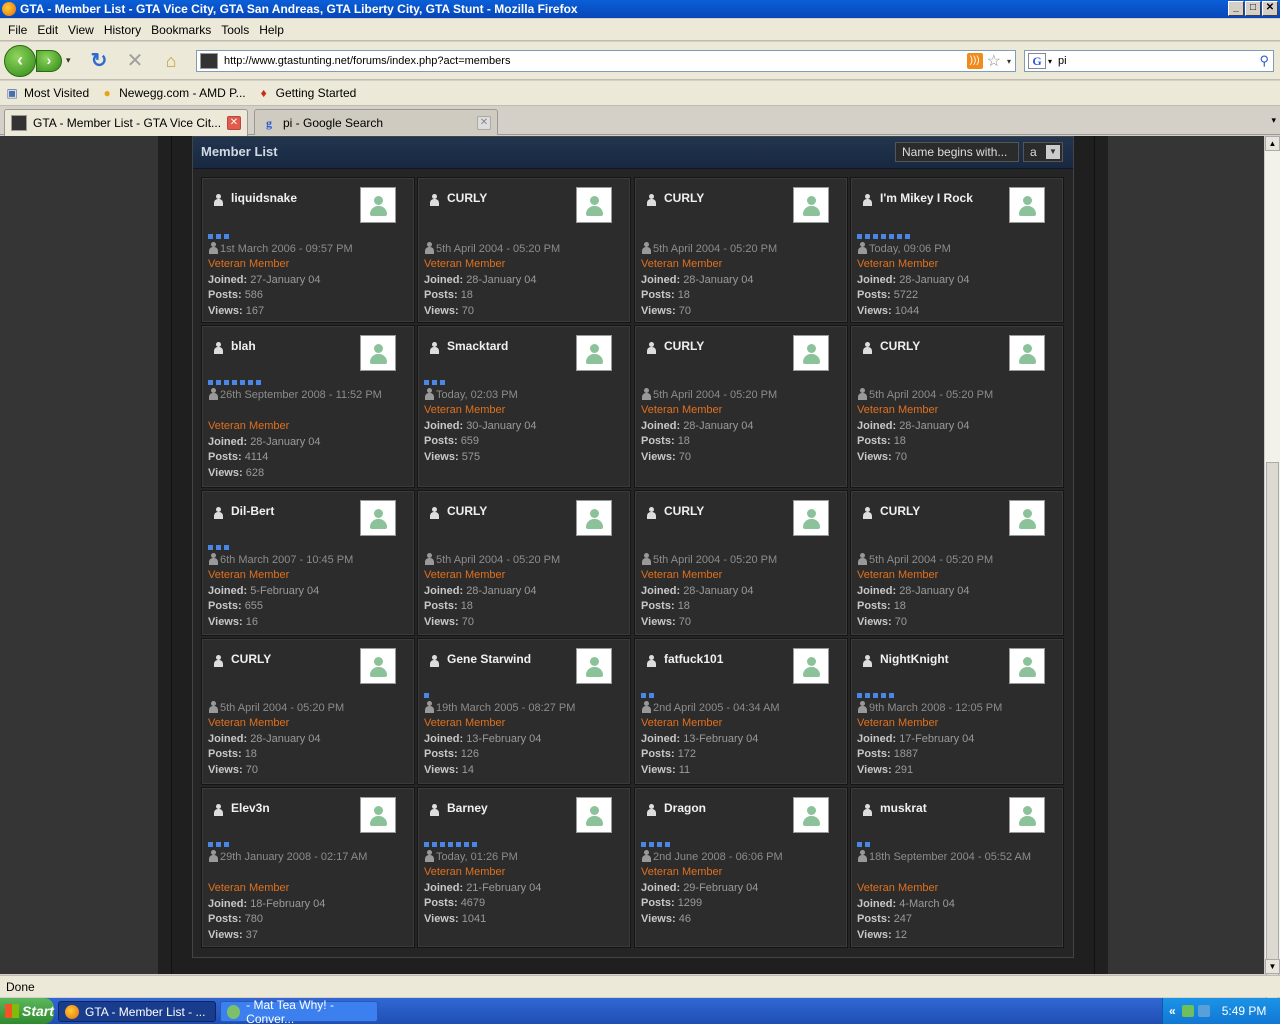 The image size is (1280, 1024). I want to click on member-name-link: NightKnight, so click(914, 659).